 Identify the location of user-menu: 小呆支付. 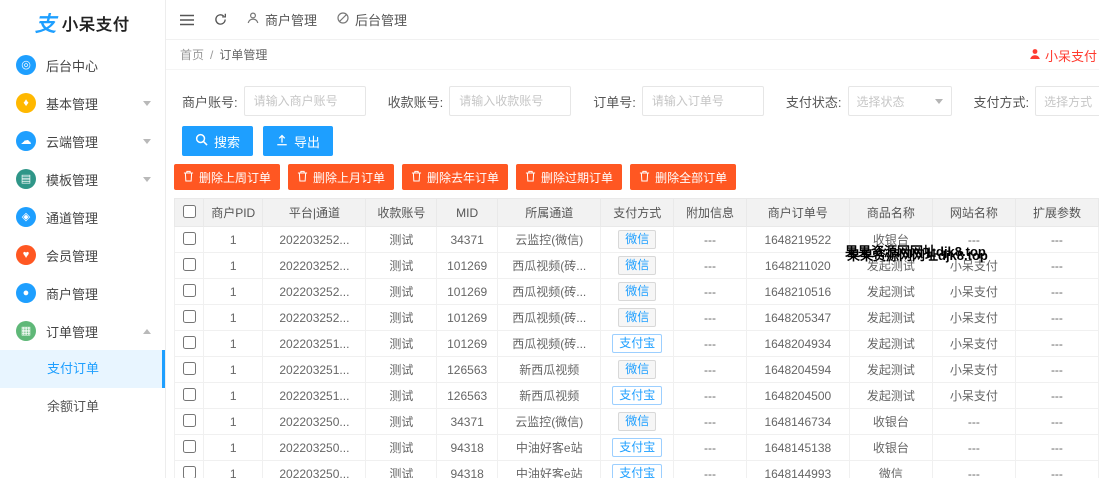
(1064, 55).